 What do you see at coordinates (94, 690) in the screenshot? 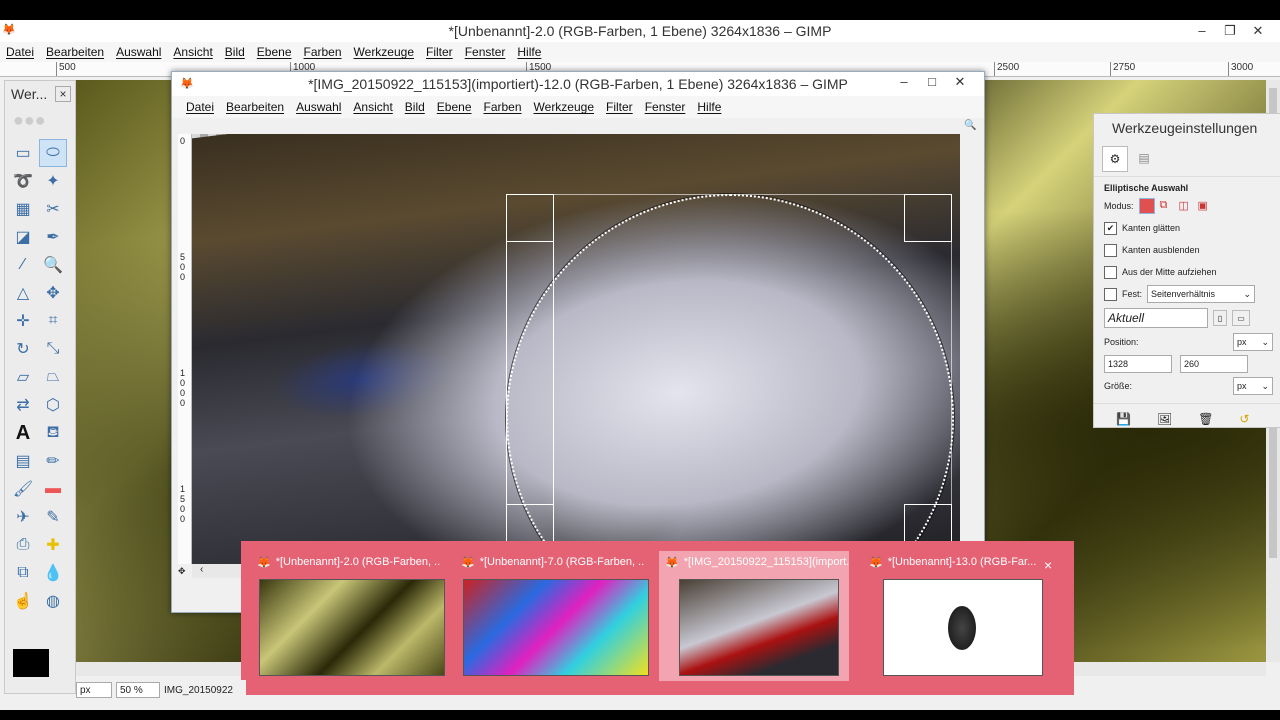
I see `unit-selector: px` at bounding box center [94, 690].